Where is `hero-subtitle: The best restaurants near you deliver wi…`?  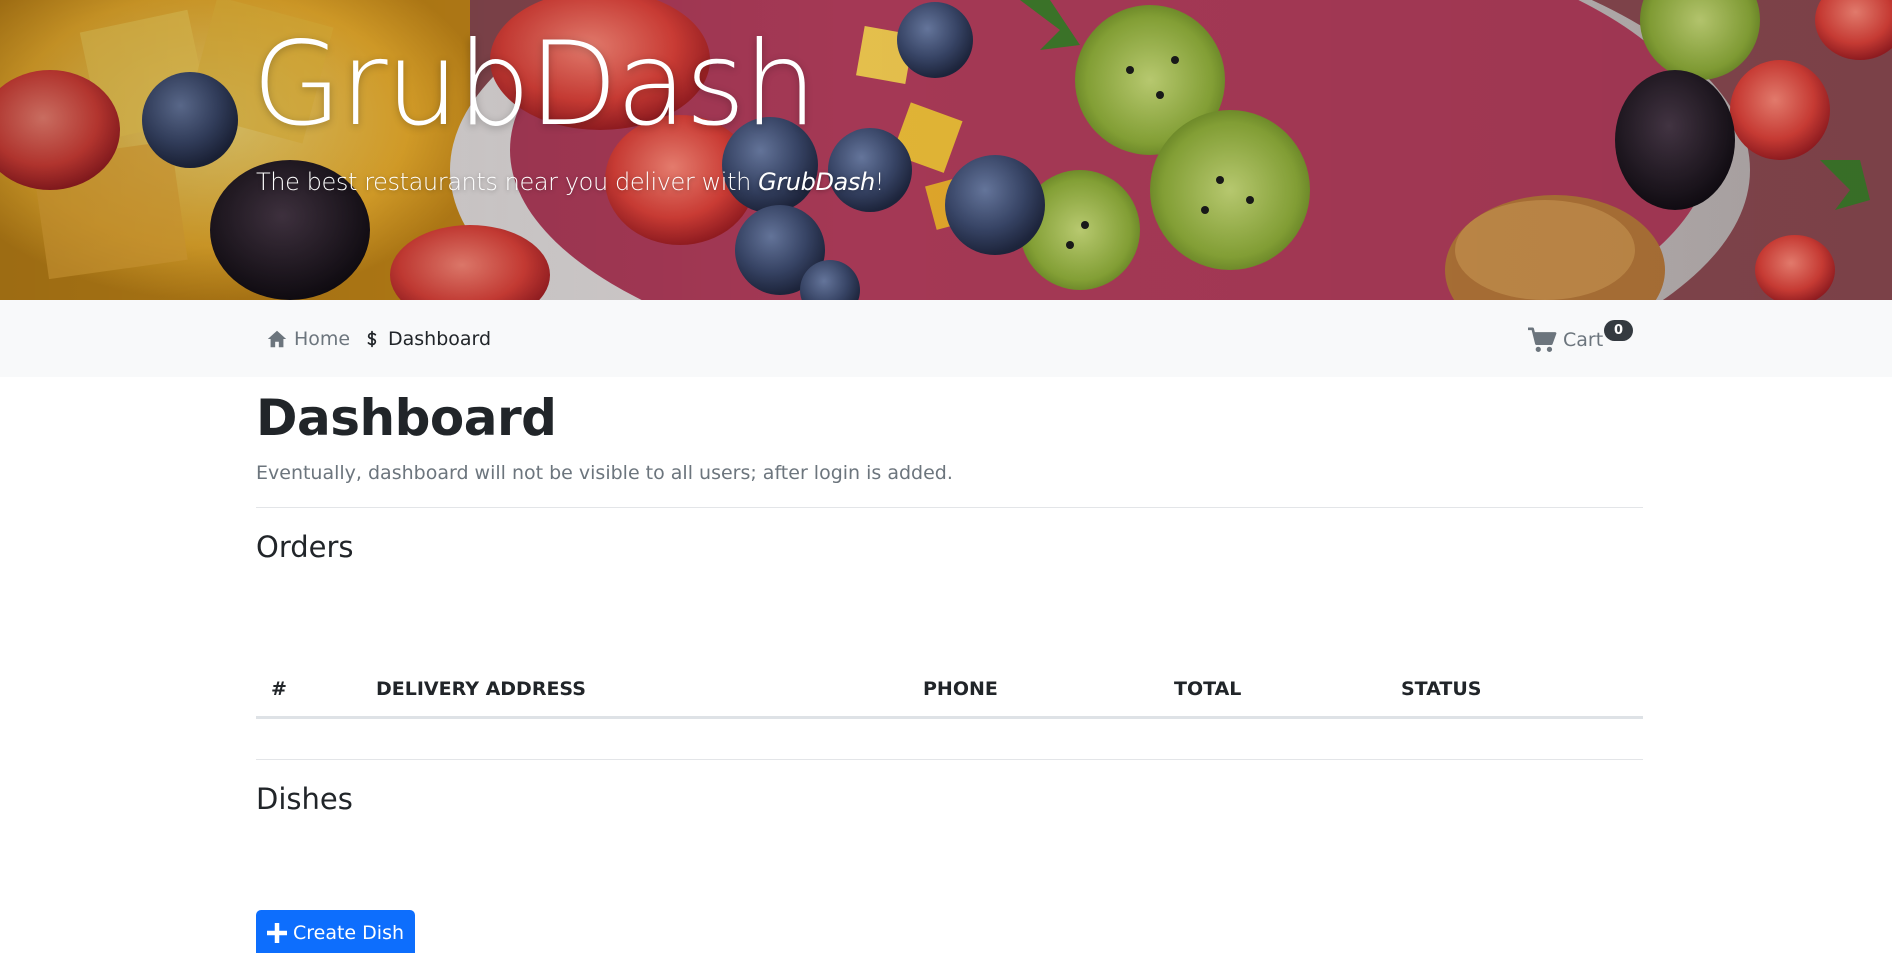 hero-subtitle: The best restaurants near you deliver wi… is located at coordinates (570, 182).